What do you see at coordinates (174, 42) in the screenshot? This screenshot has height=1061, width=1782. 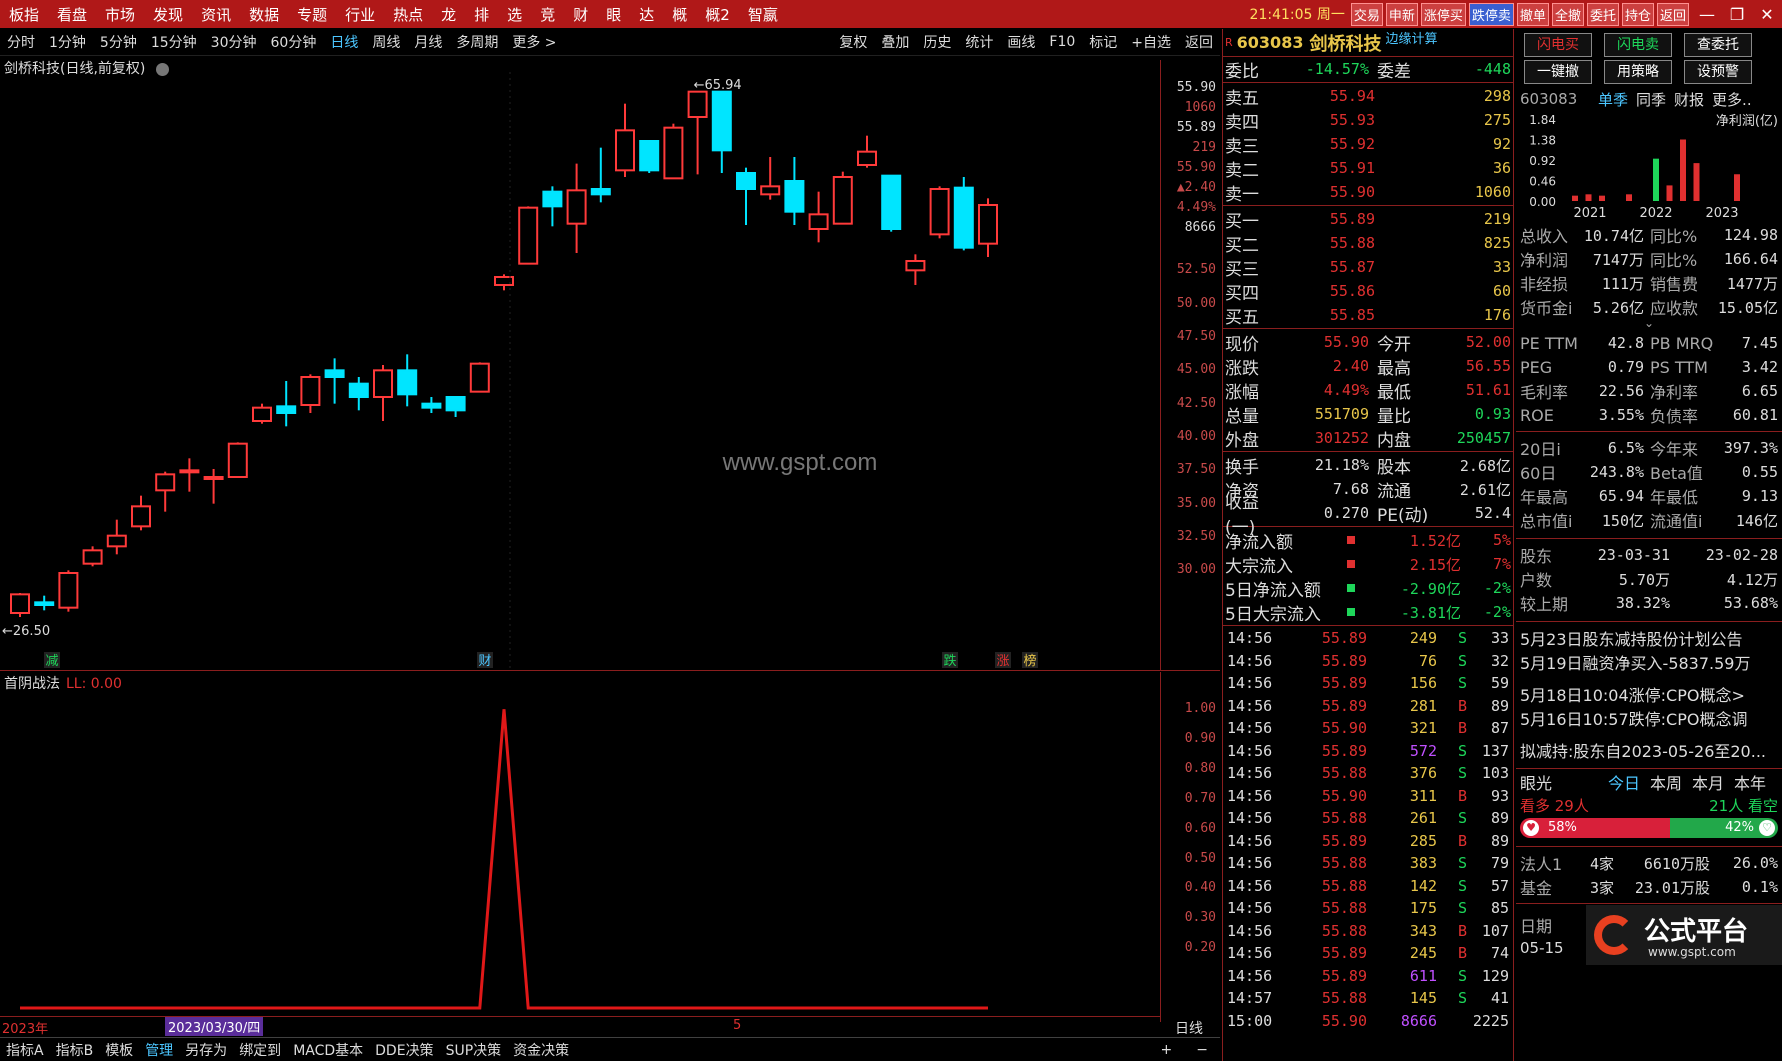 I see `period-tab: 15分钟` at bounding box center [174, 42].